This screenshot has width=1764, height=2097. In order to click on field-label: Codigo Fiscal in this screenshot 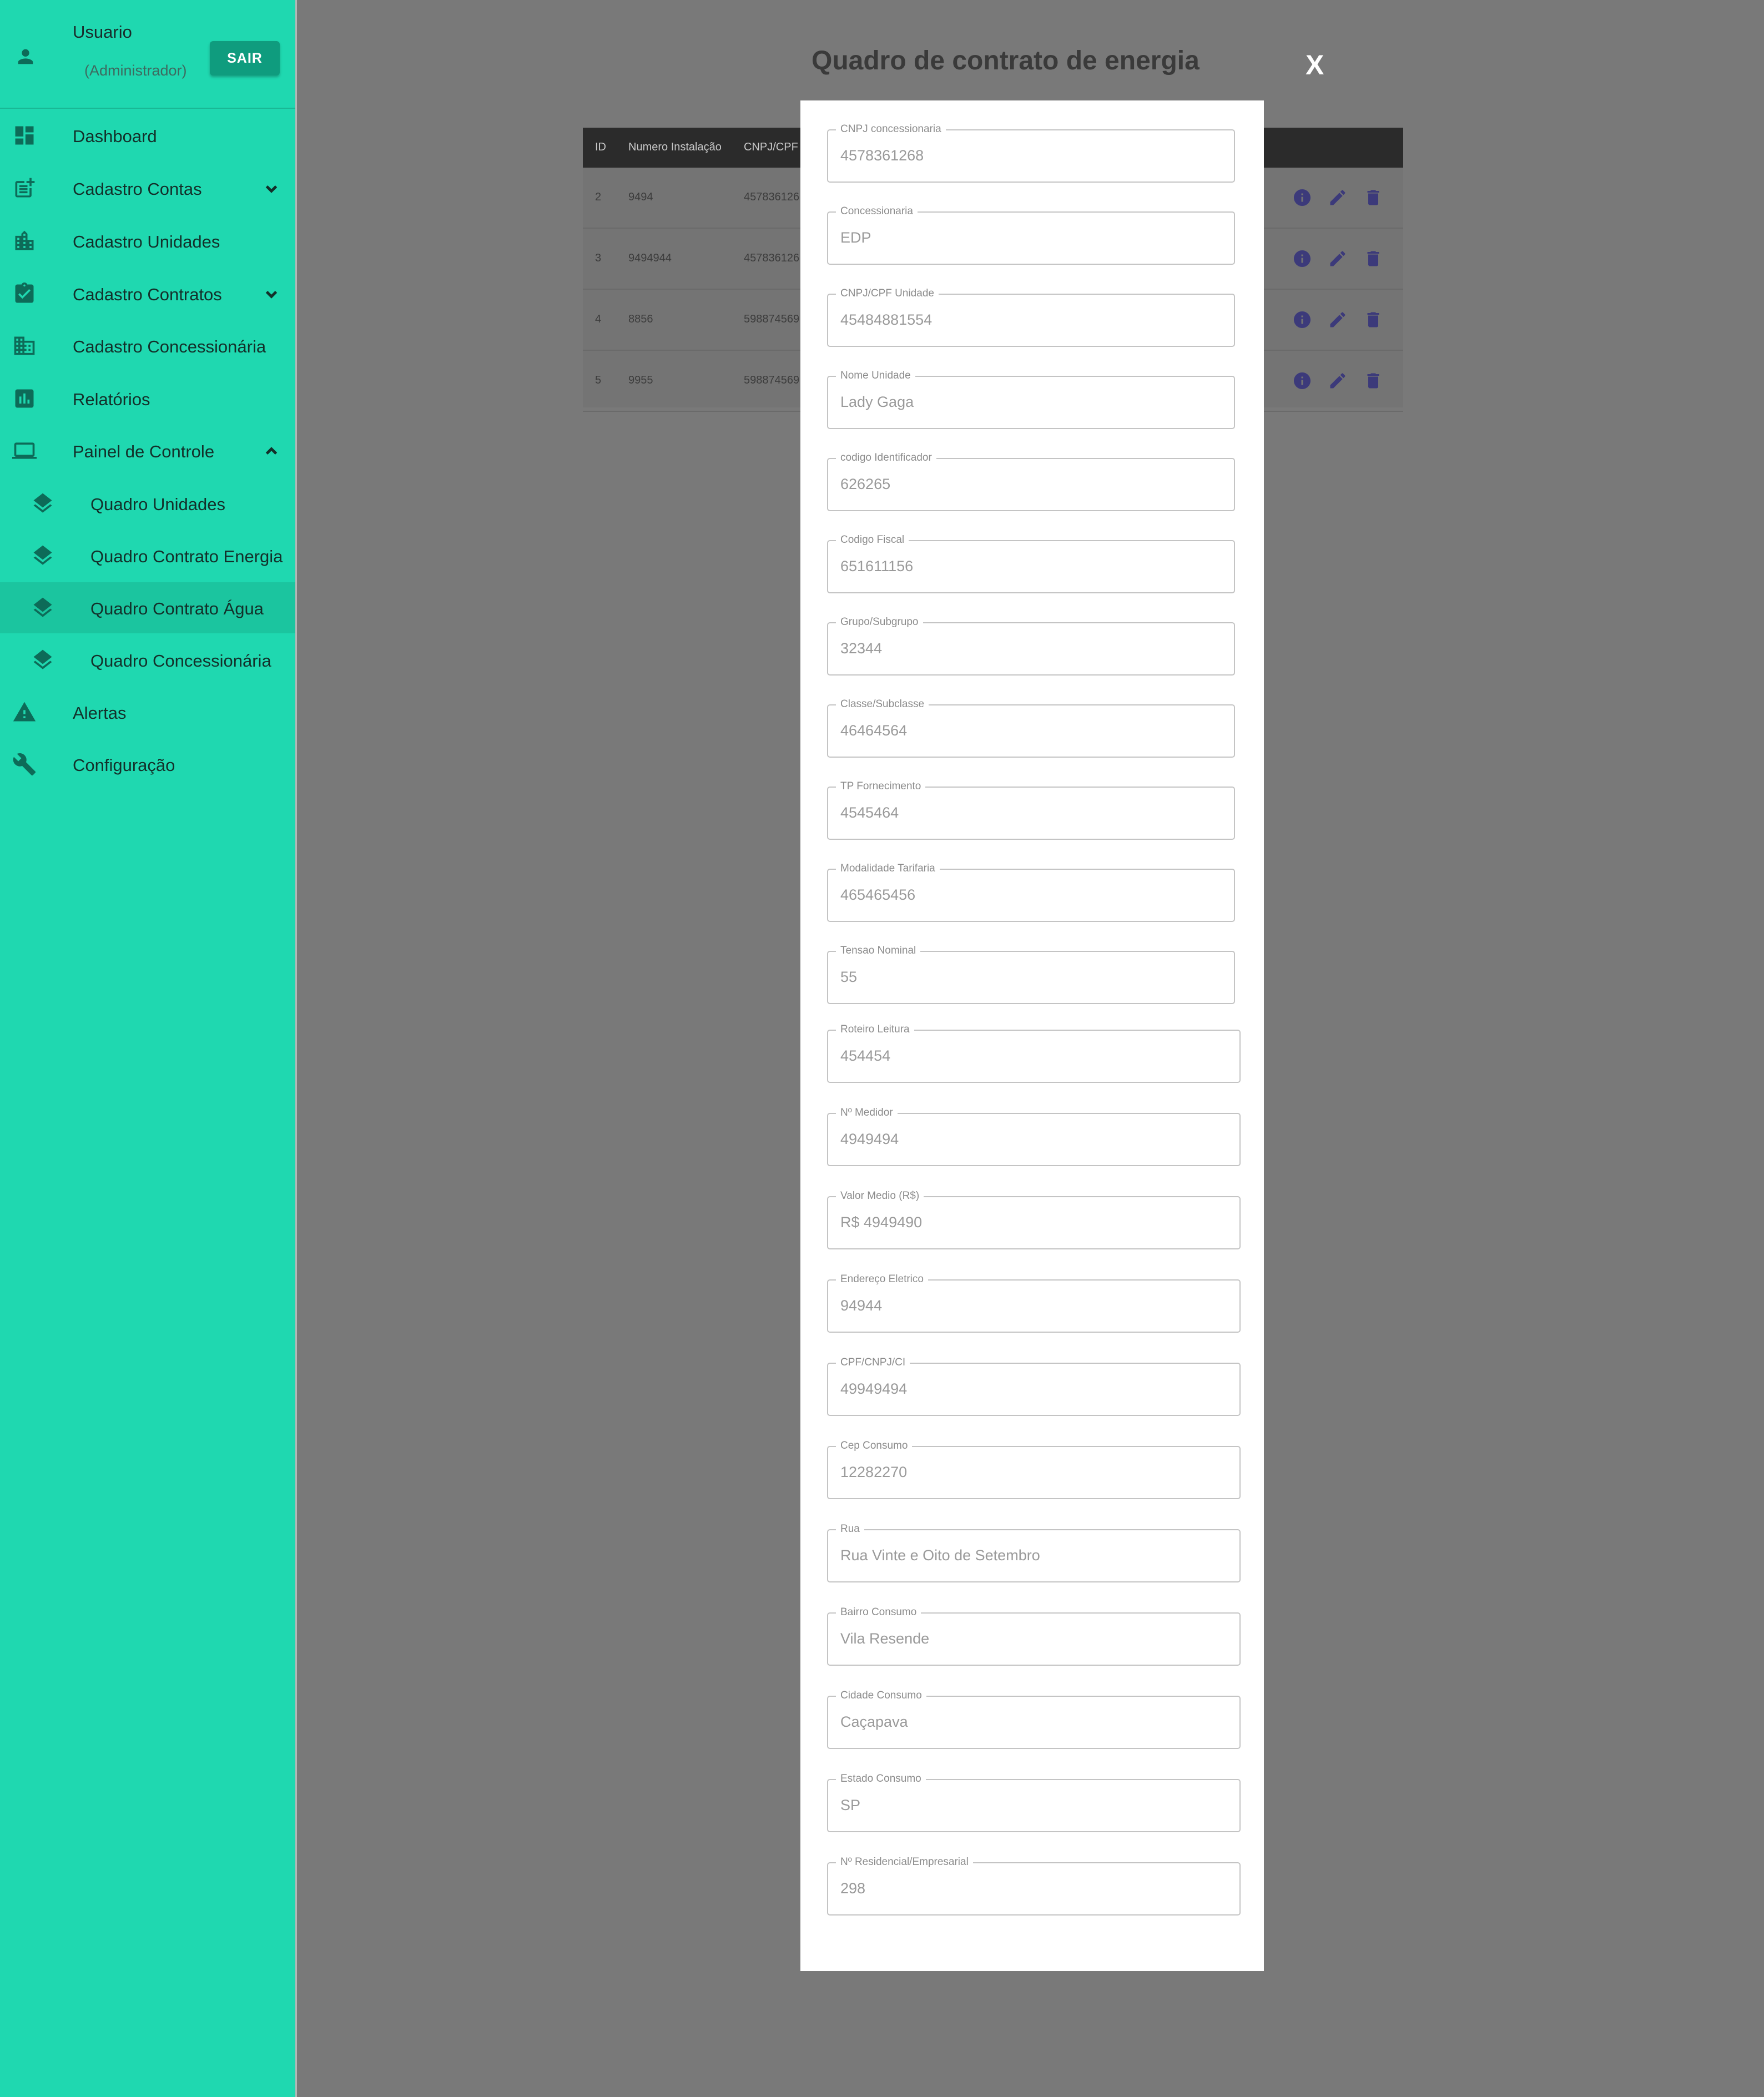, I will do `click(872, 540)`.